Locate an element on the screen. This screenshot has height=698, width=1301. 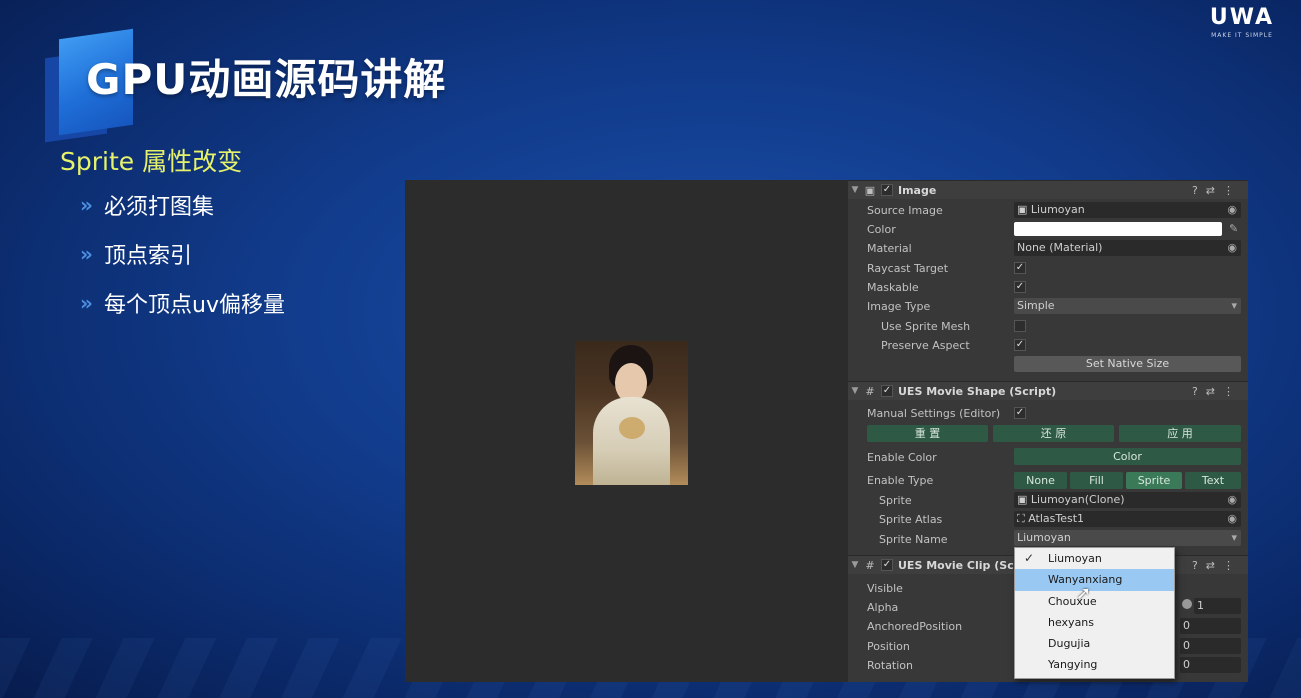
slider-handle is located at coordinates (1187, 604).